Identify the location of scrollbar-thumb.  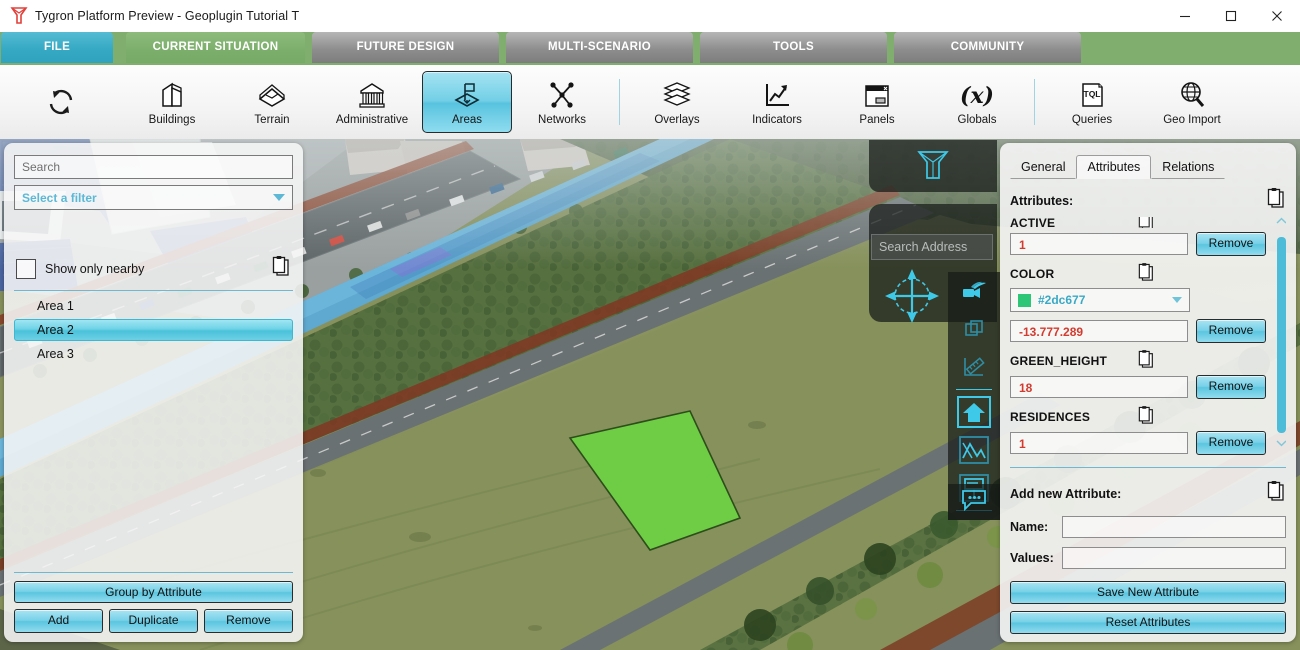
(1281, 335).